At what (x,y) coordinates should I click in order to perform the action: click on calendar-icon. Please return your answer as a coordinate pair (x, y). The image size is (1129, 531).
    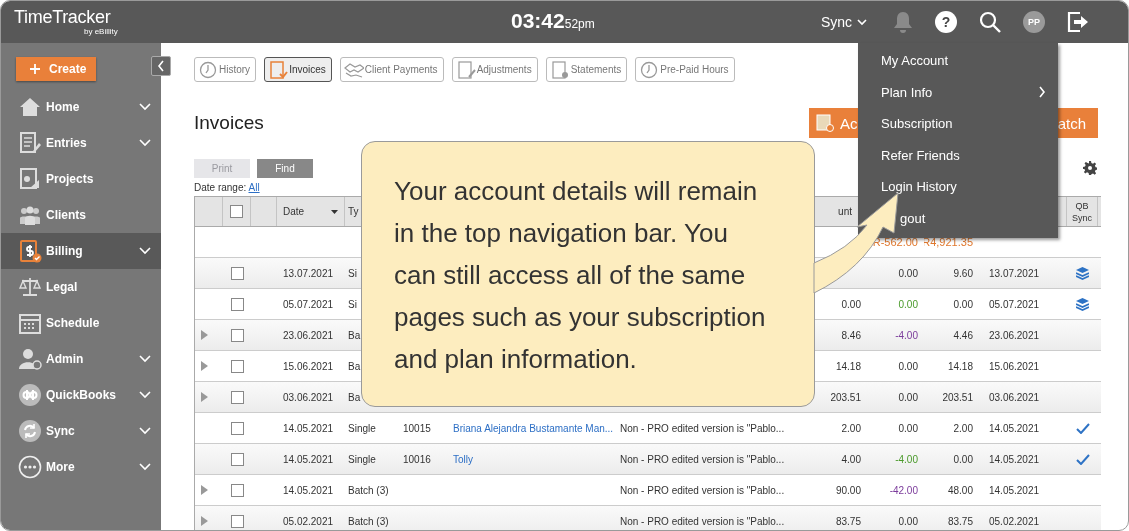
    Looking at the image, I should click on (30, 323).